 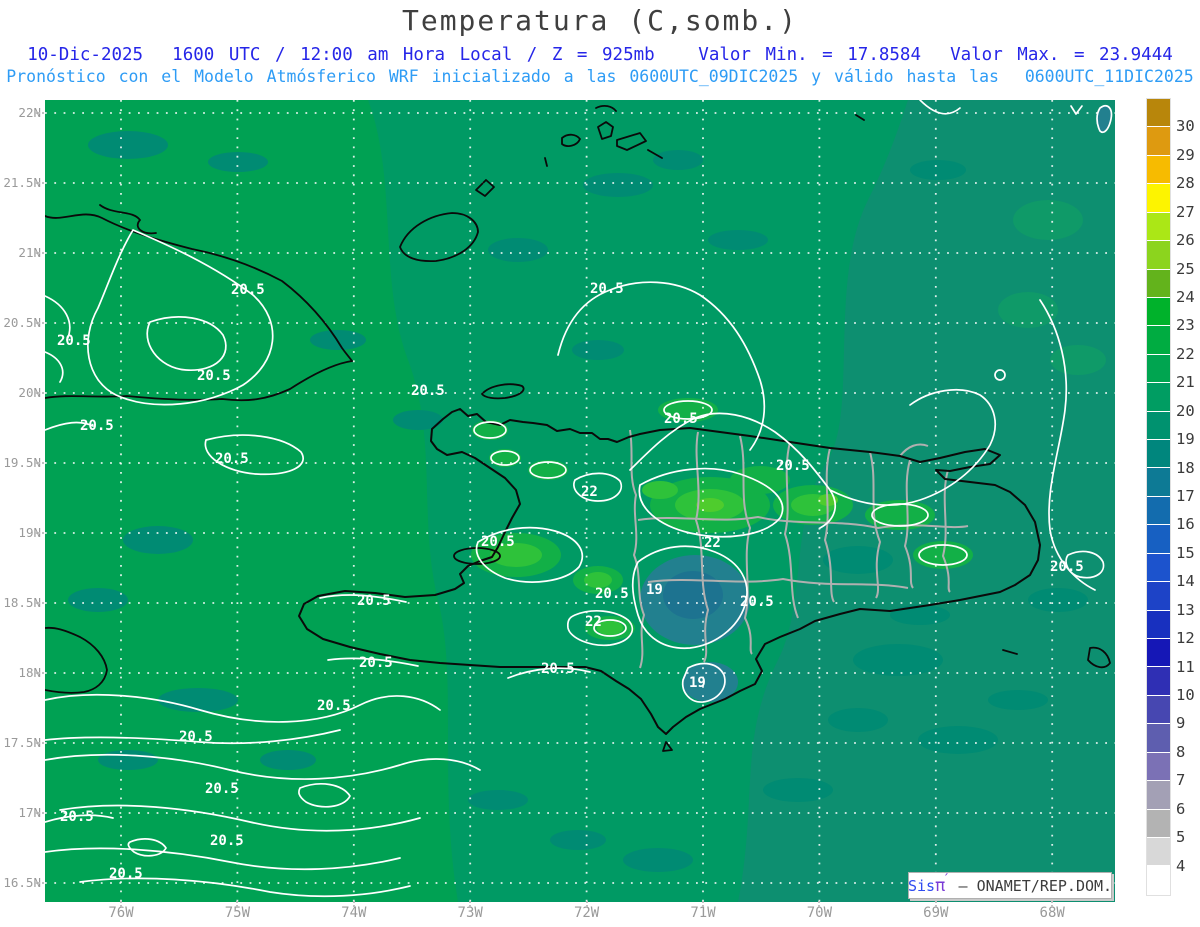 I want to click on lon-tick-label: 71W, so click(x=703, y=913).